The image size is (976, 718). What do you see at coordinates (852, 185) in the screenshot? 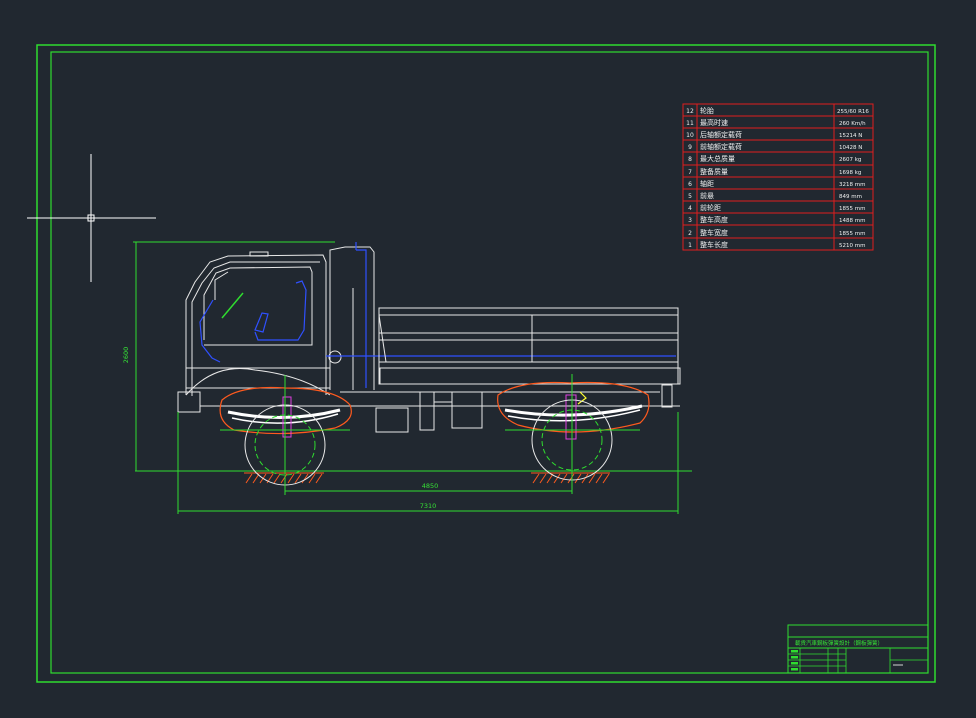
I see `spec-row-value: 3218 mm` at bounding box center [852, 185].